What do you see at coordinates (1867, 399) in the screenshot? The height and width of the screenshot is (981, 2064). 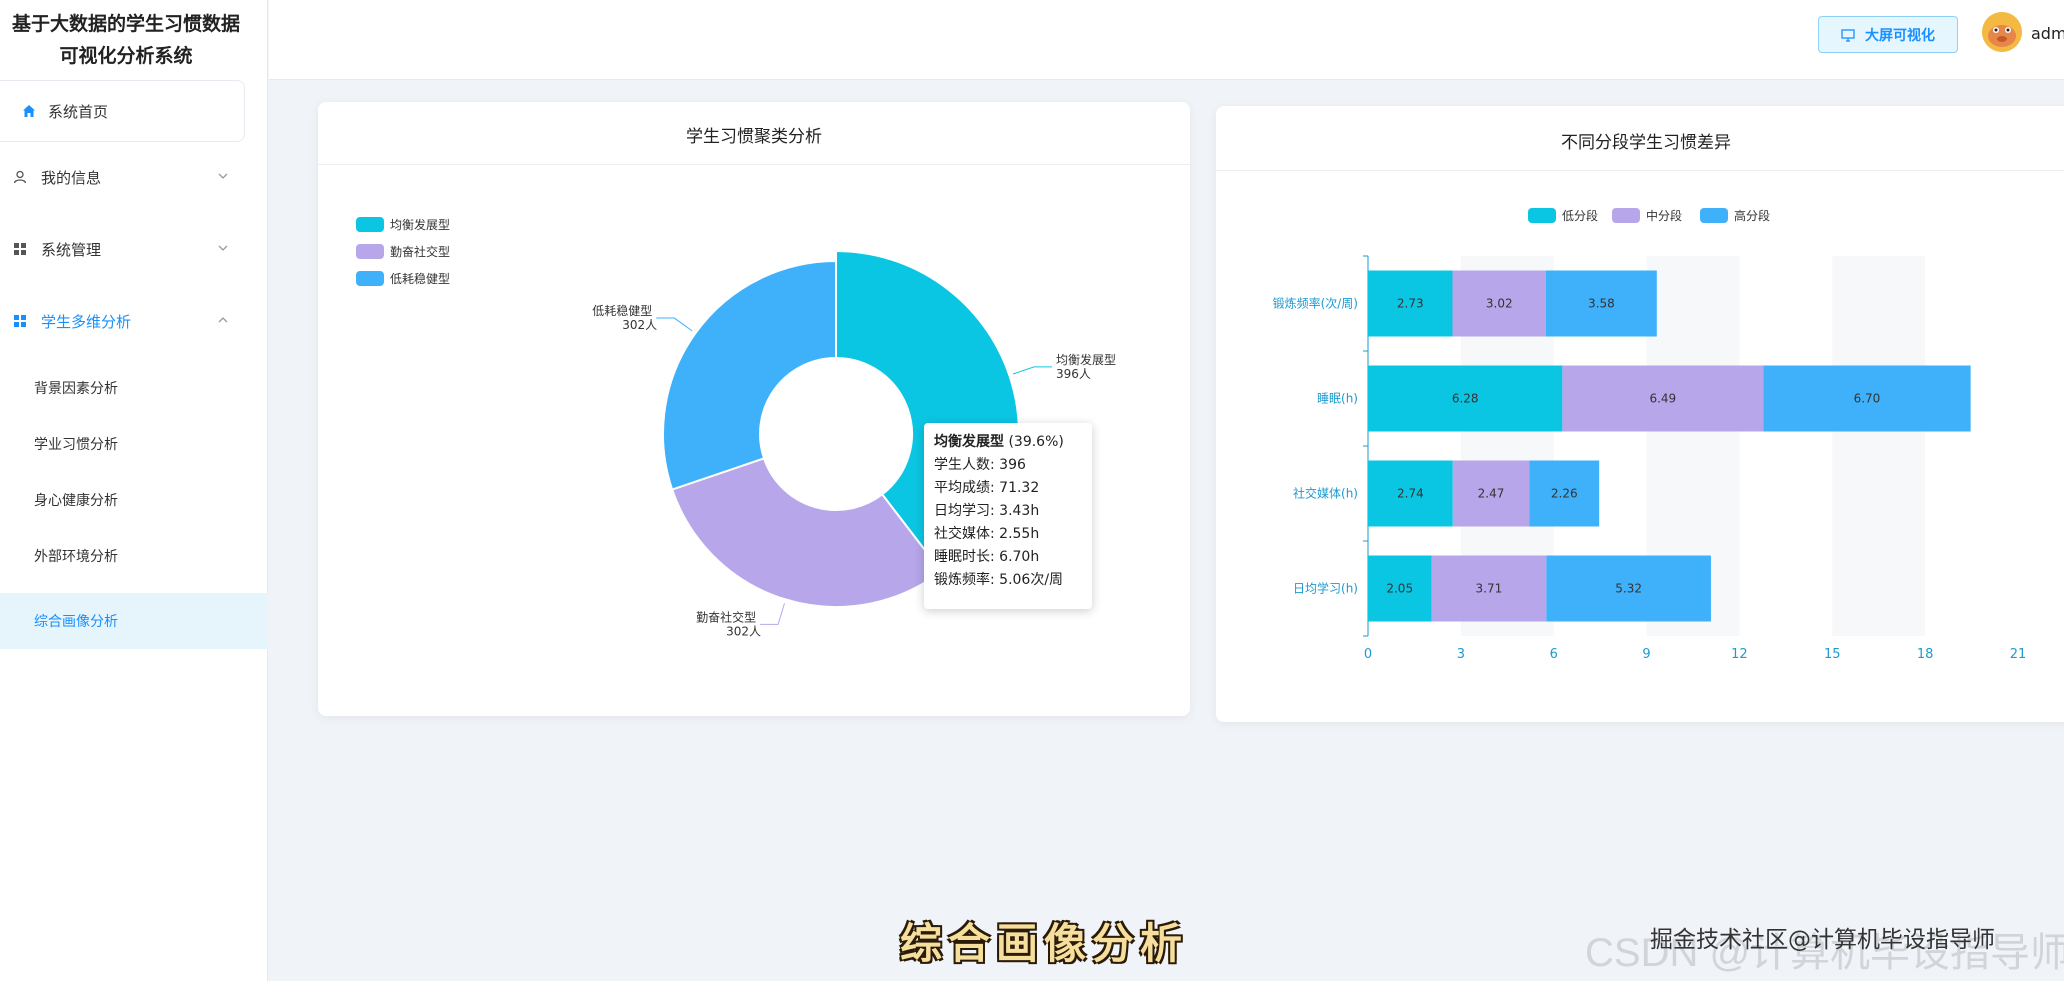 I see `bar-value-label: 6.70` at bounding box center [1867, 399].